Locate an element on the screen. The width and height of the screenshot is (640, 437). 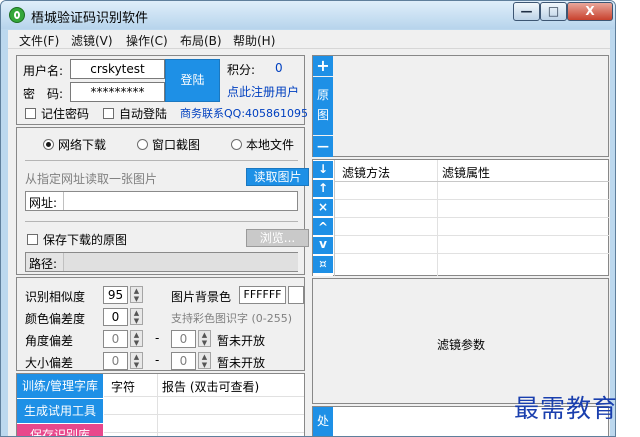
username-label: 用户名: is located at coordinates (43, 71).